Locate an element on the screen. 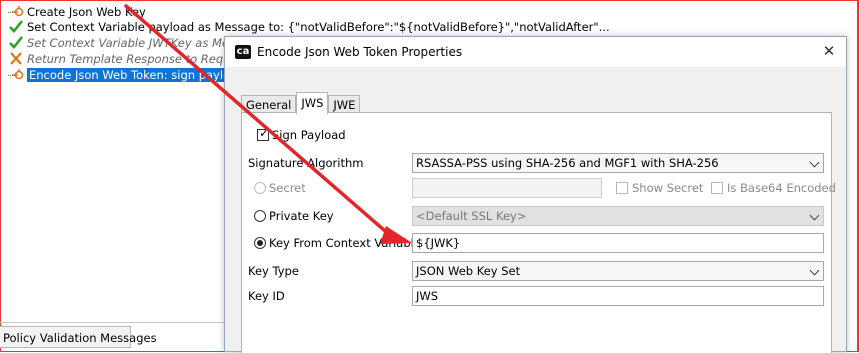 The image size is (859, 353). radio-selected-dot is located at coordinates (260, 243).